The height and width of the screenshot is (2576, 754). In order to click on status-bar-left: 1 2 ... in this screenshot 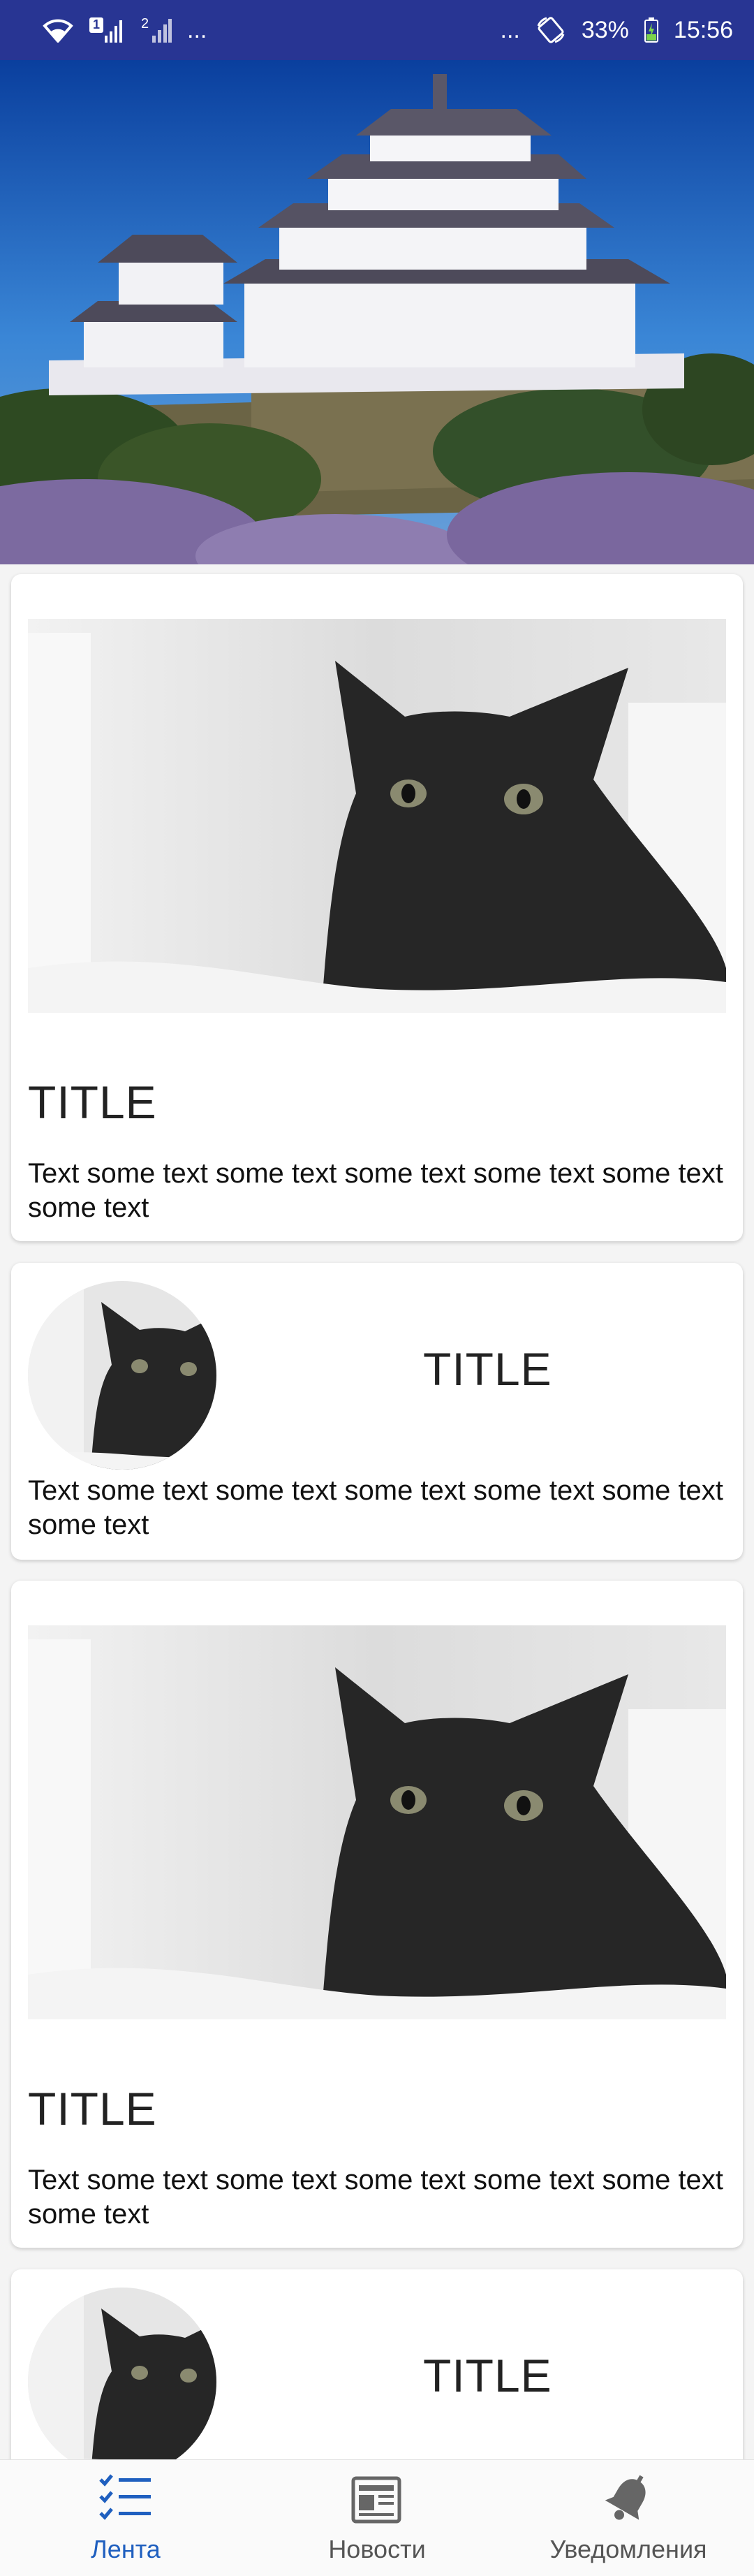, I will do `click(124, 30)`.